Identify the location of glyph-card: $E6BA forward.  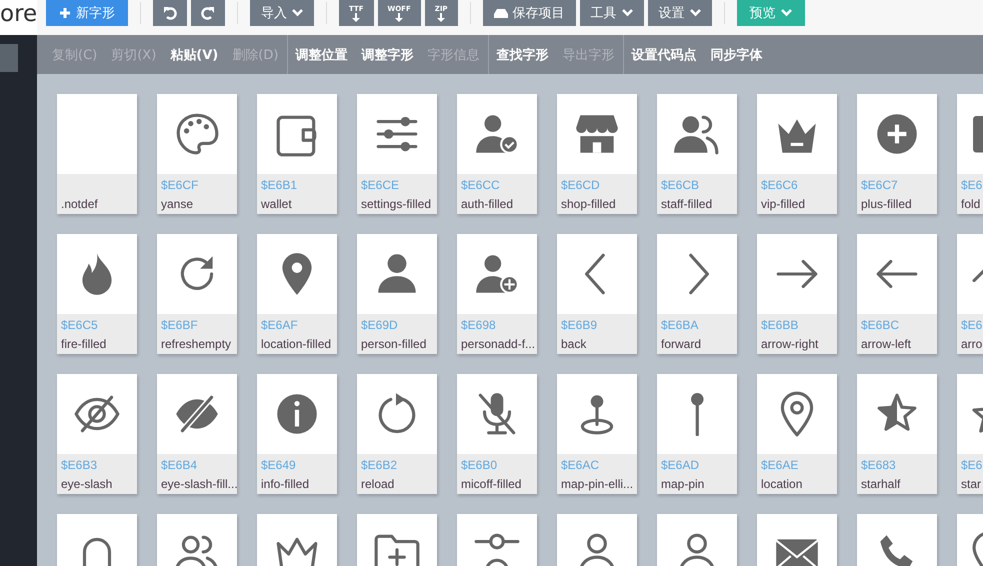
(697, 294).